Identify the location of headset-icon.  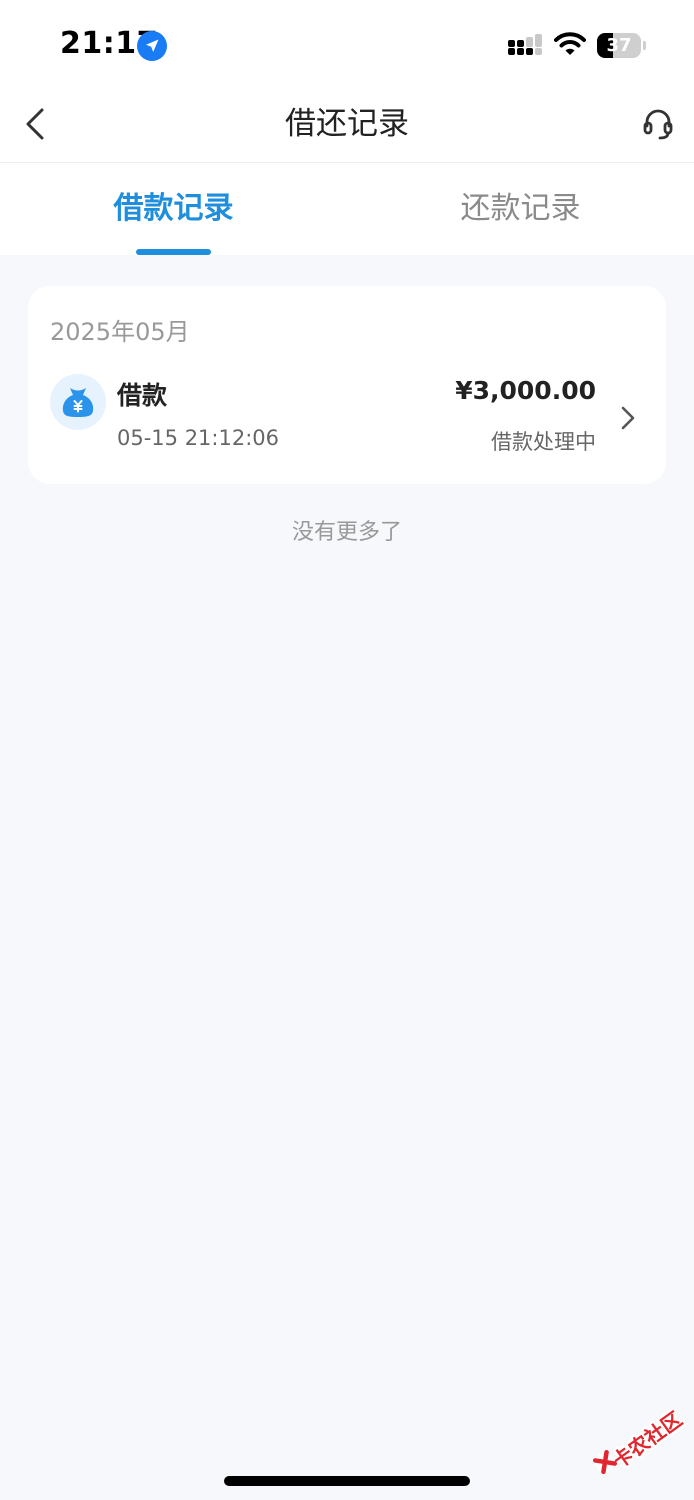
(658, 124).